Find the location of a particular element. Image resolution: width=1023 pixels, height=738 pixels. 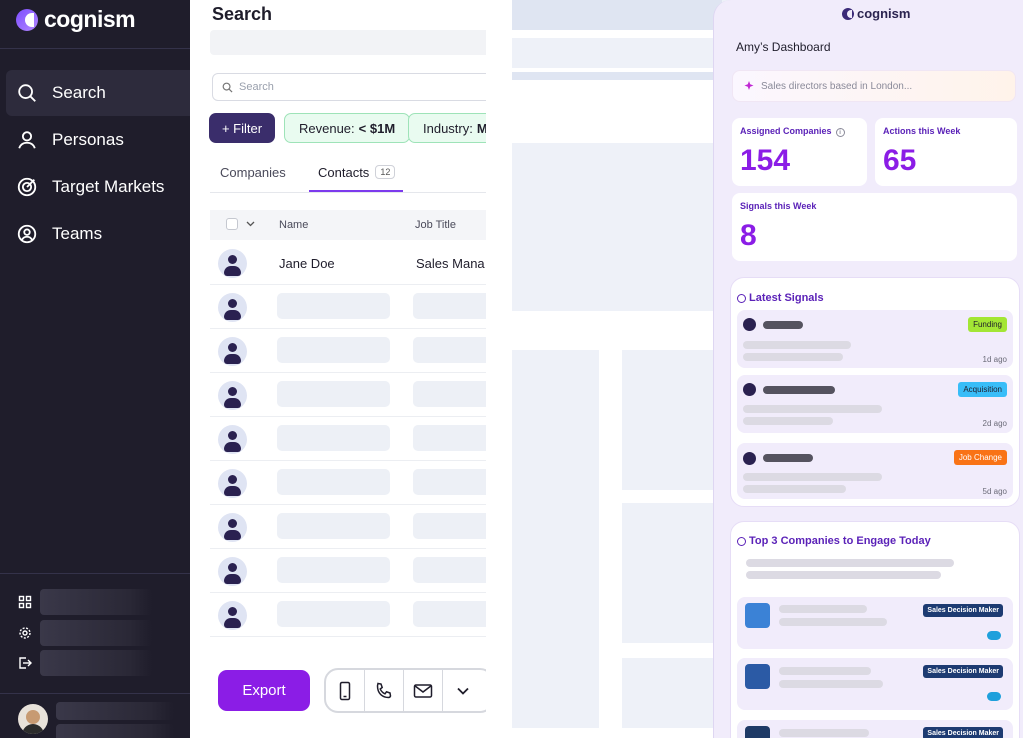

chevron-down-icon is located at coordinates (250, 224).